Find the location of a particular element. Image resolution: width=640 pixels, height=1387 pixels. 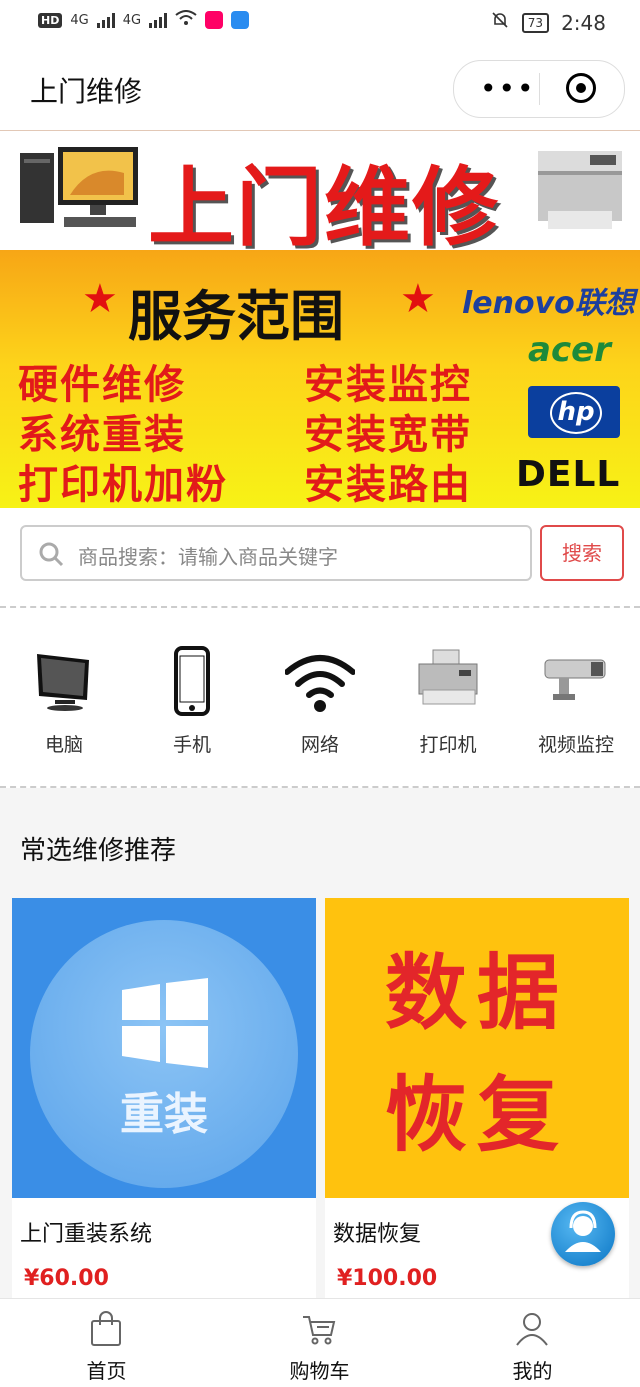

brand-hp: hp is located at coordinates (576, 413).